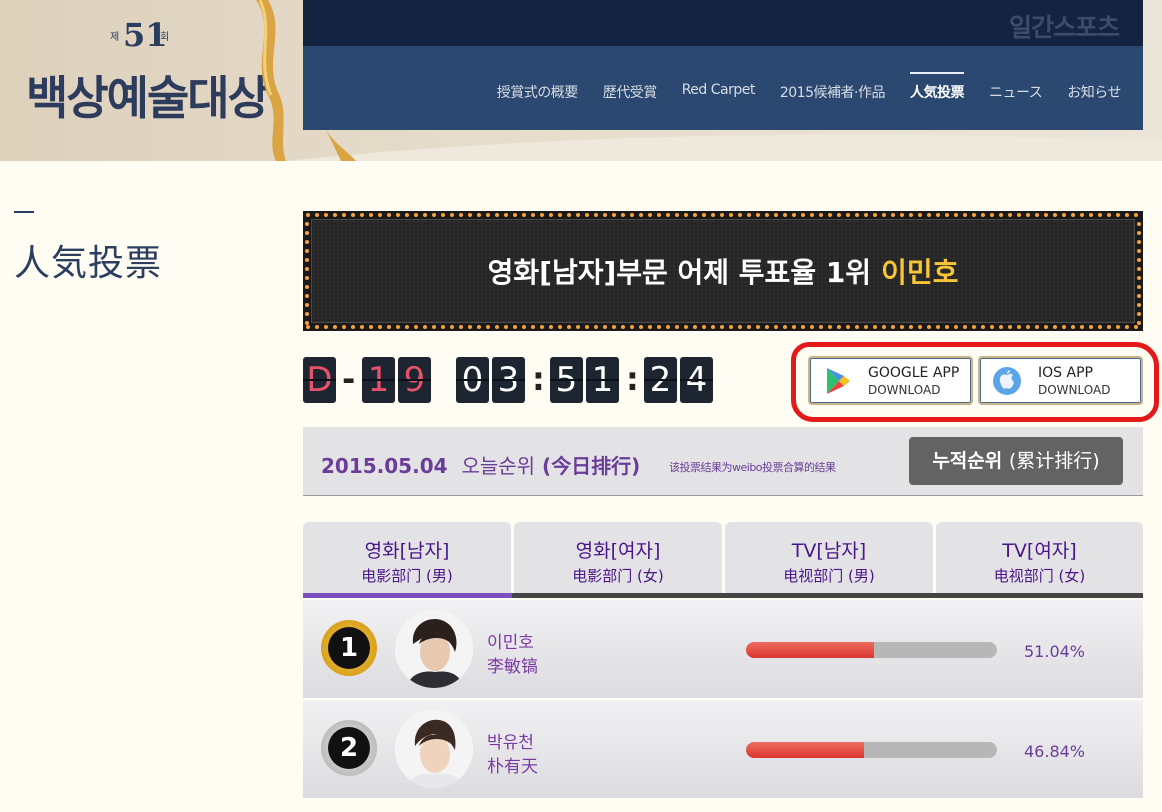 The height and width of the screenshot is (812, 1162). What do you see at coordinates (871, 650) in the screenshot?
I see `vote-progress-bar` at bounding box center [871, 650].